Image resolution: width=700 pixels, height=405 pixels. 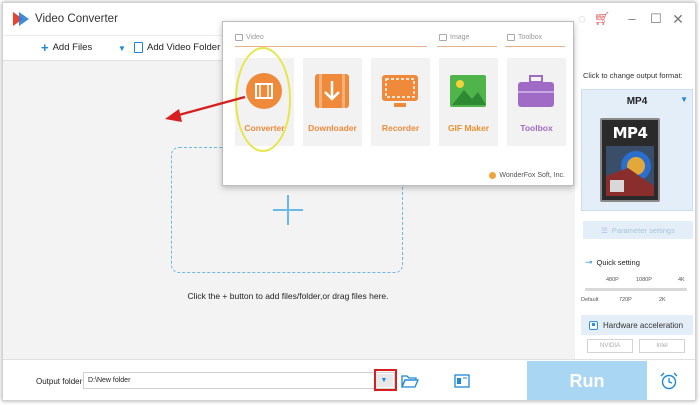 What do you see at coordinates (535, 46) in the screenshot?
I see `toolbox-section-divider` at bounding box center [535, 46].